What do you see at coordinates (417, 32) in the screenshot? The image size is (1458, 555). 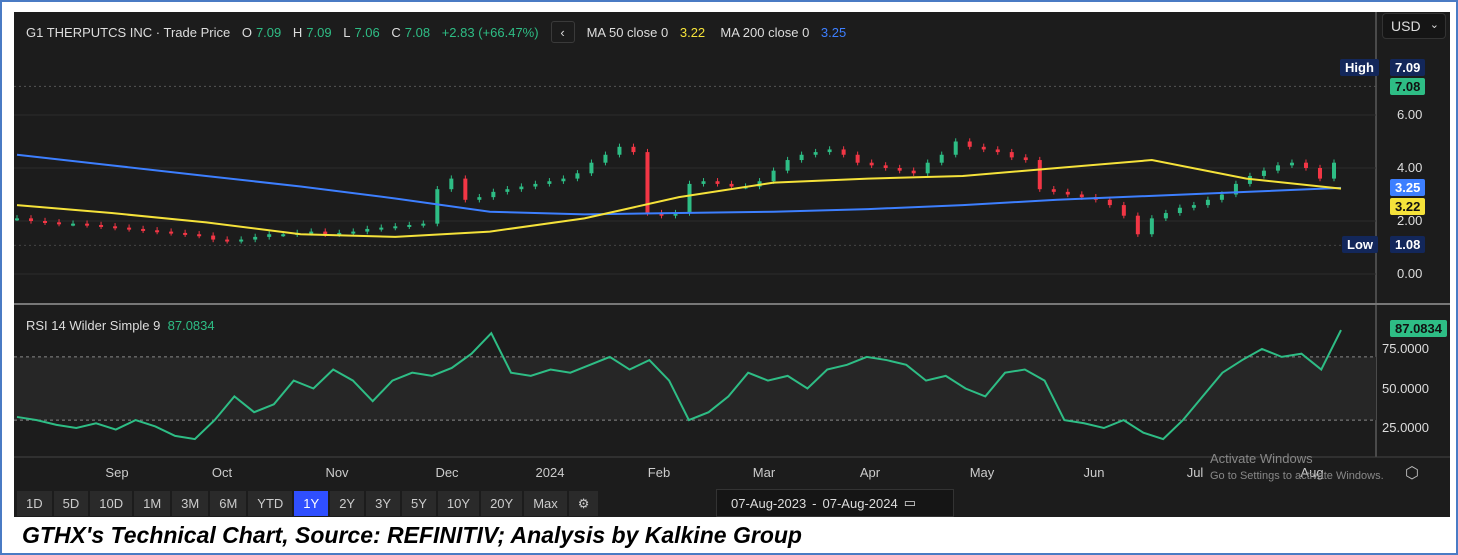 I see `close-value: 7.08` at bounding box center [417, 32].